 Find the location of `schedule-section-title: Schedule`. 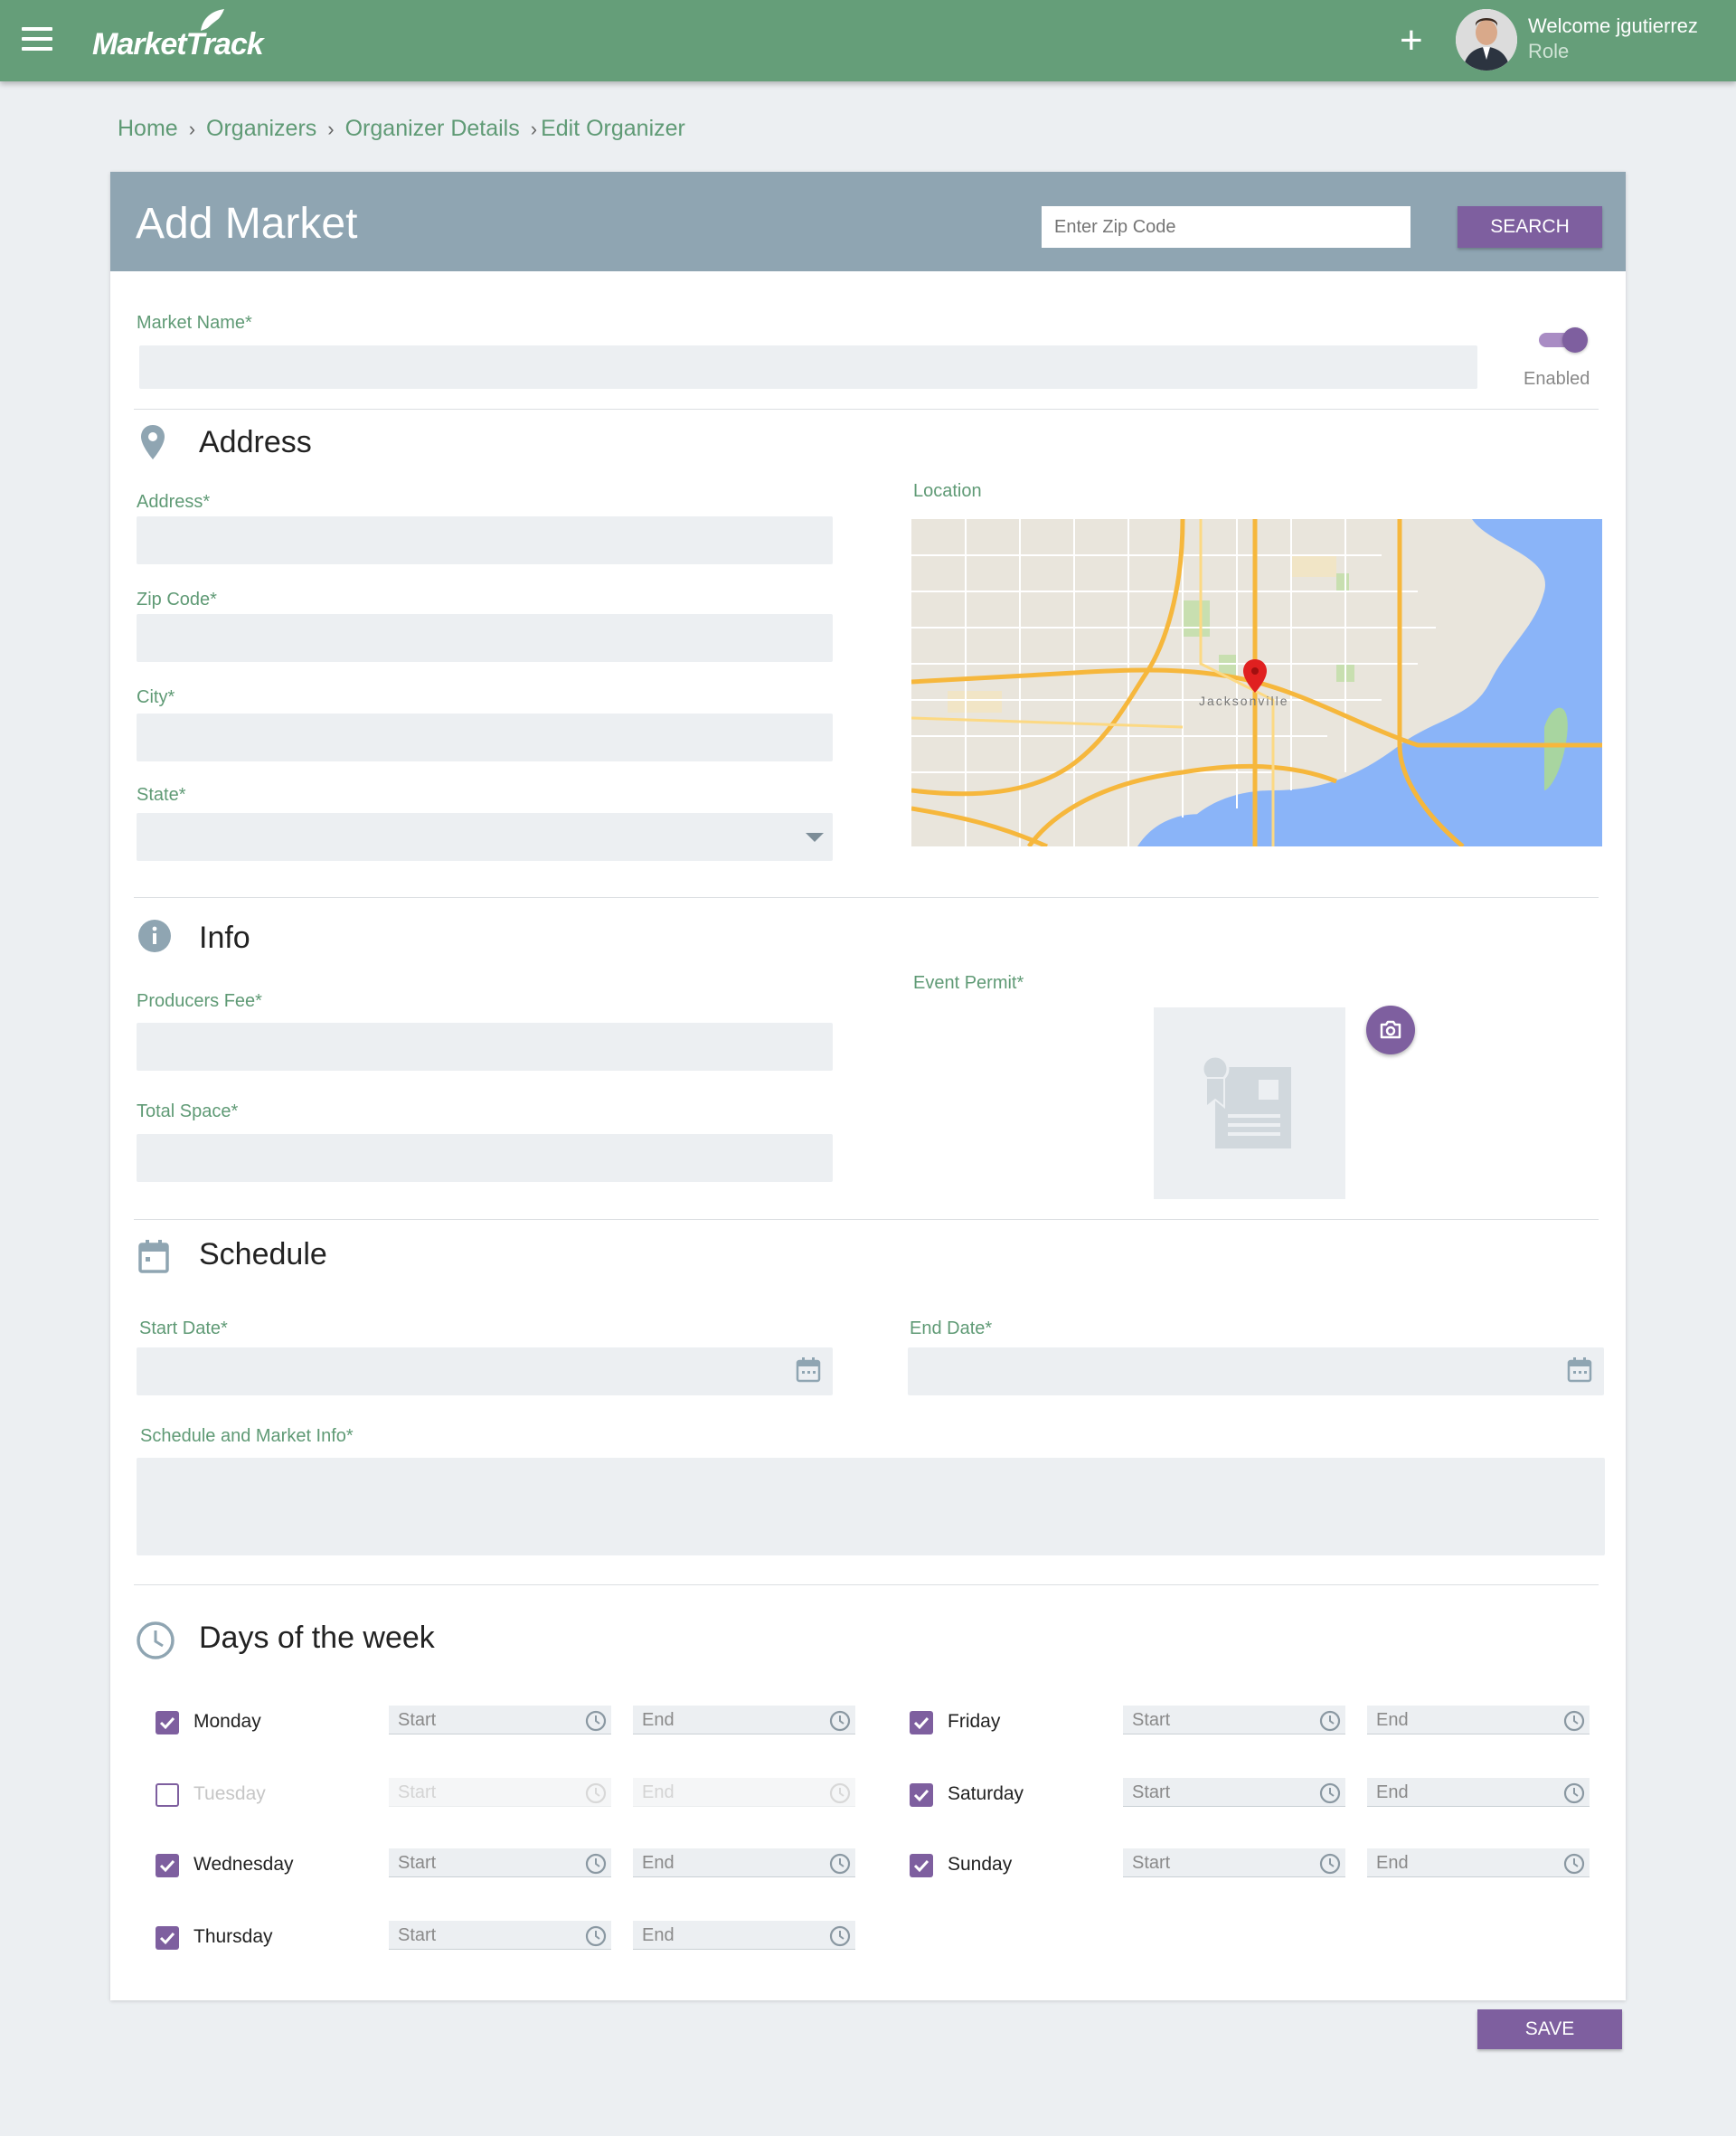

schedule-section-title: Schedule is located at coordinates (263, 1254).